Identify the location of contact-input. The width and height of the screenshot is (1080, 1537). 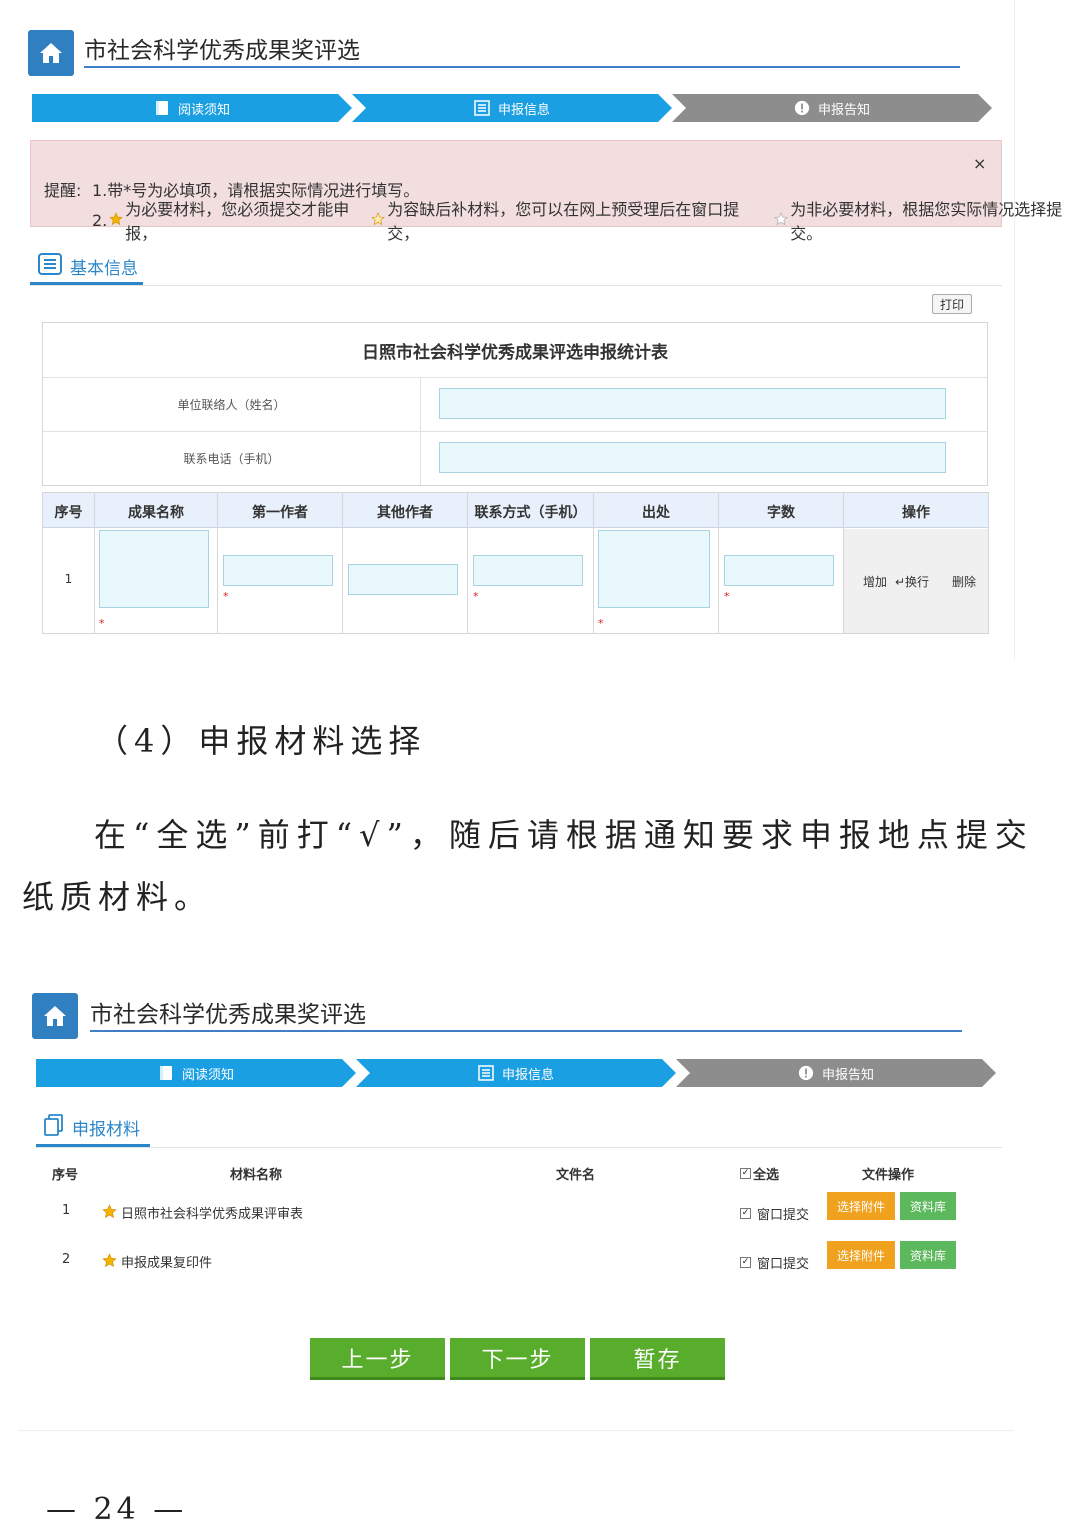
(528, 570).